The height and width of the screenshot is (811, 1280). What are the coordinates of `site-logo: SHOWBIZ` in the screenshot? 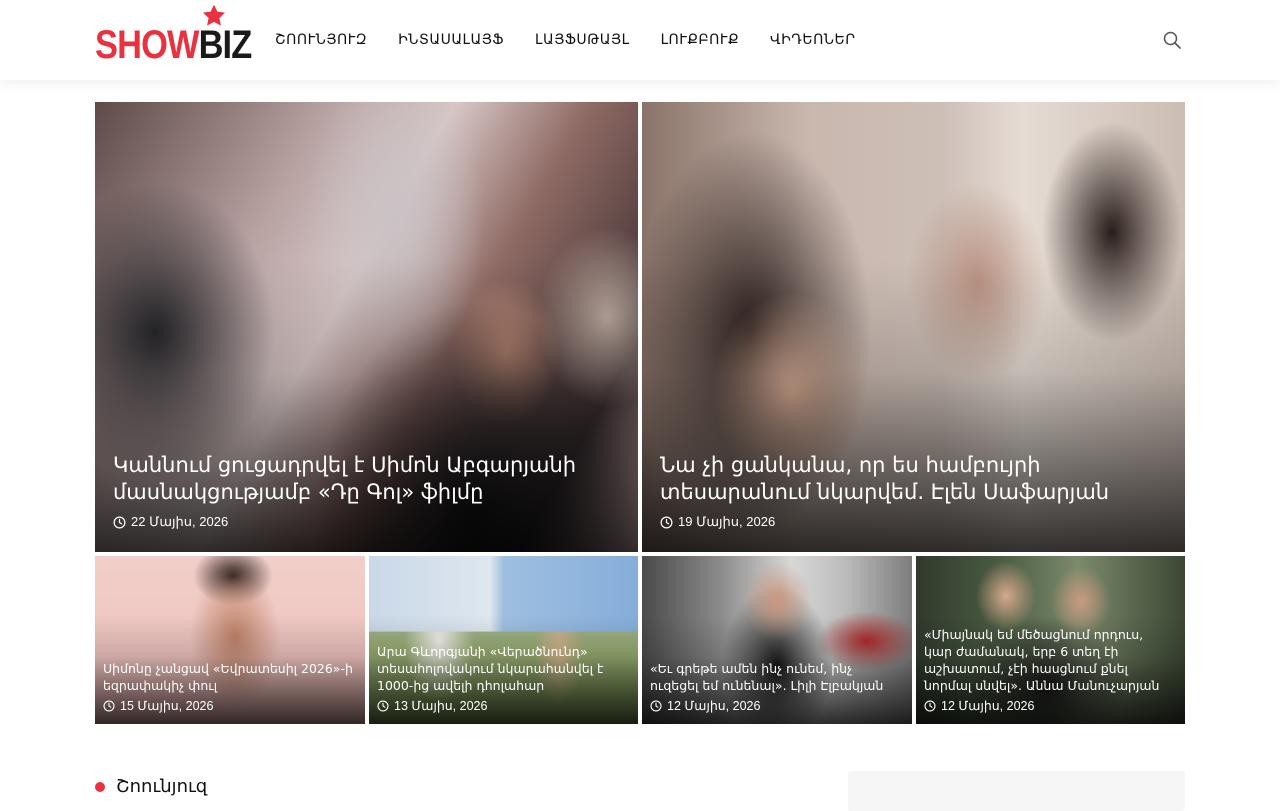 It's located at (173, 34).